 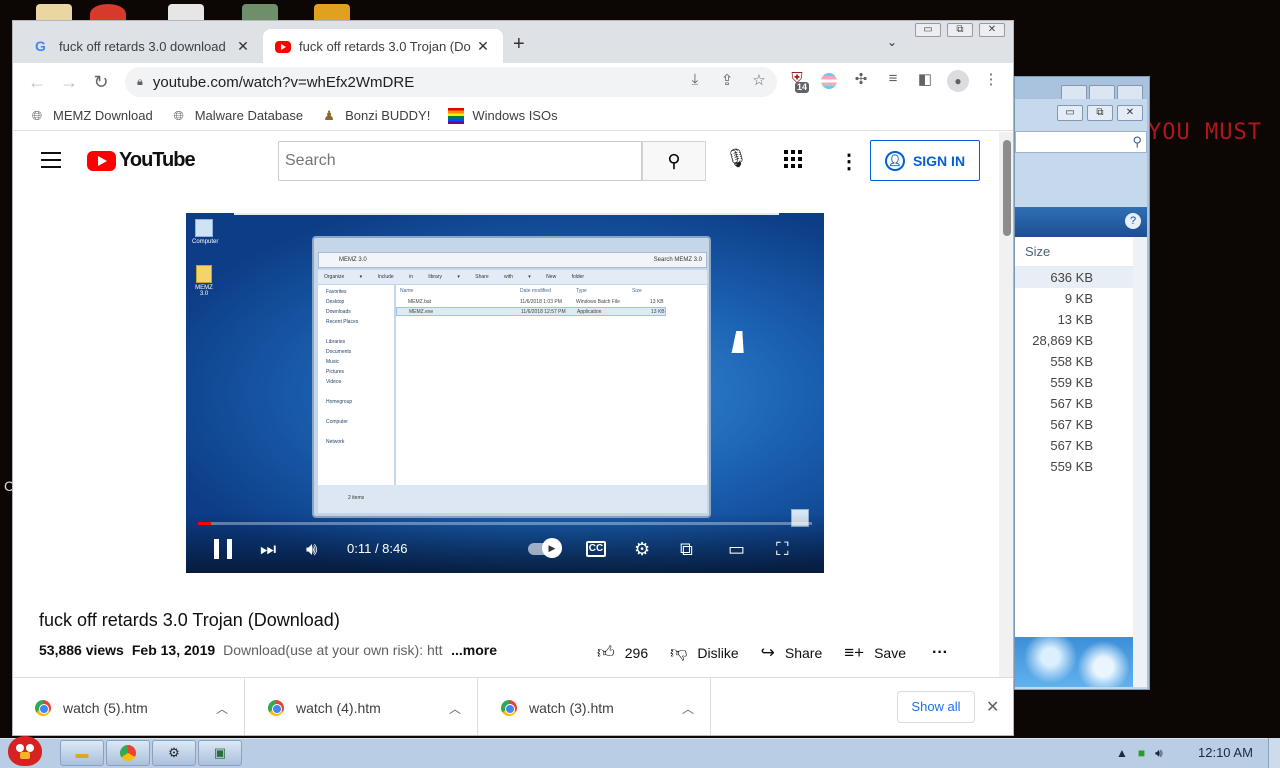 I want to click on help-icon: ?, so click(x=1133, y=221).